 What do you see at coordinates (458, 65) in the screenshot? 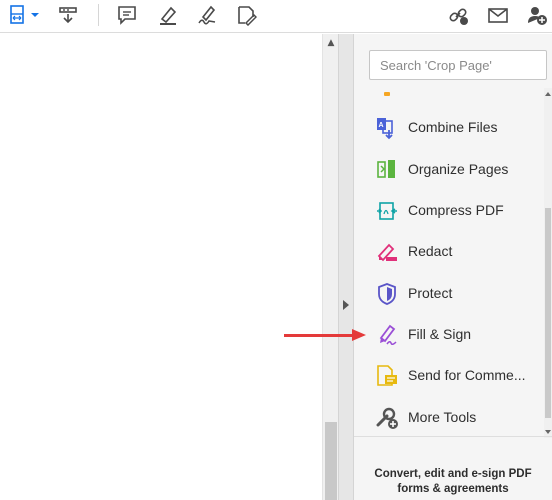
I see `tool-search-input` at bounding box center [458, 65].